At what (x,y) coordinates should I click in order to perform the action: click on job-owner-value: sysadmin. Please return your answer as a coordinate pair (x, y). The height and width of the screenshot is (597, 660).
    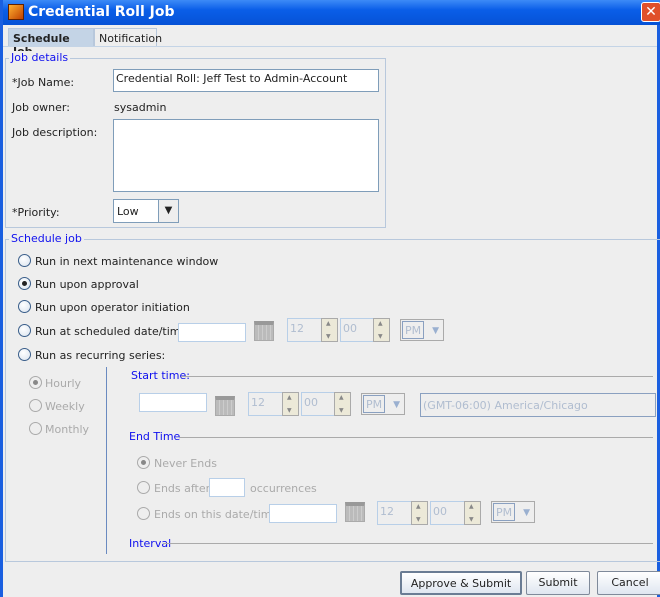
    Looking at the image, I should click on (140, 107).